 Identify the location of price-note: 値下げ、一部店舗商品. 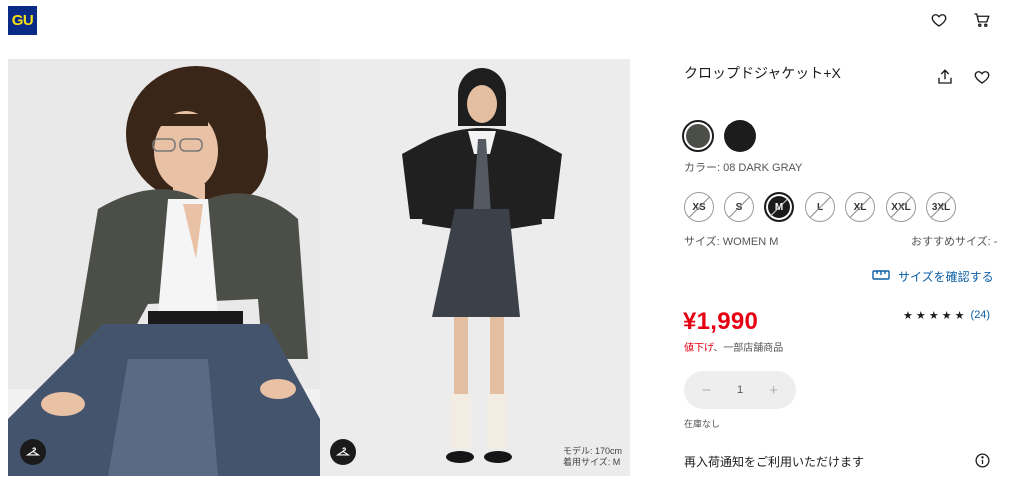
(733, 346).